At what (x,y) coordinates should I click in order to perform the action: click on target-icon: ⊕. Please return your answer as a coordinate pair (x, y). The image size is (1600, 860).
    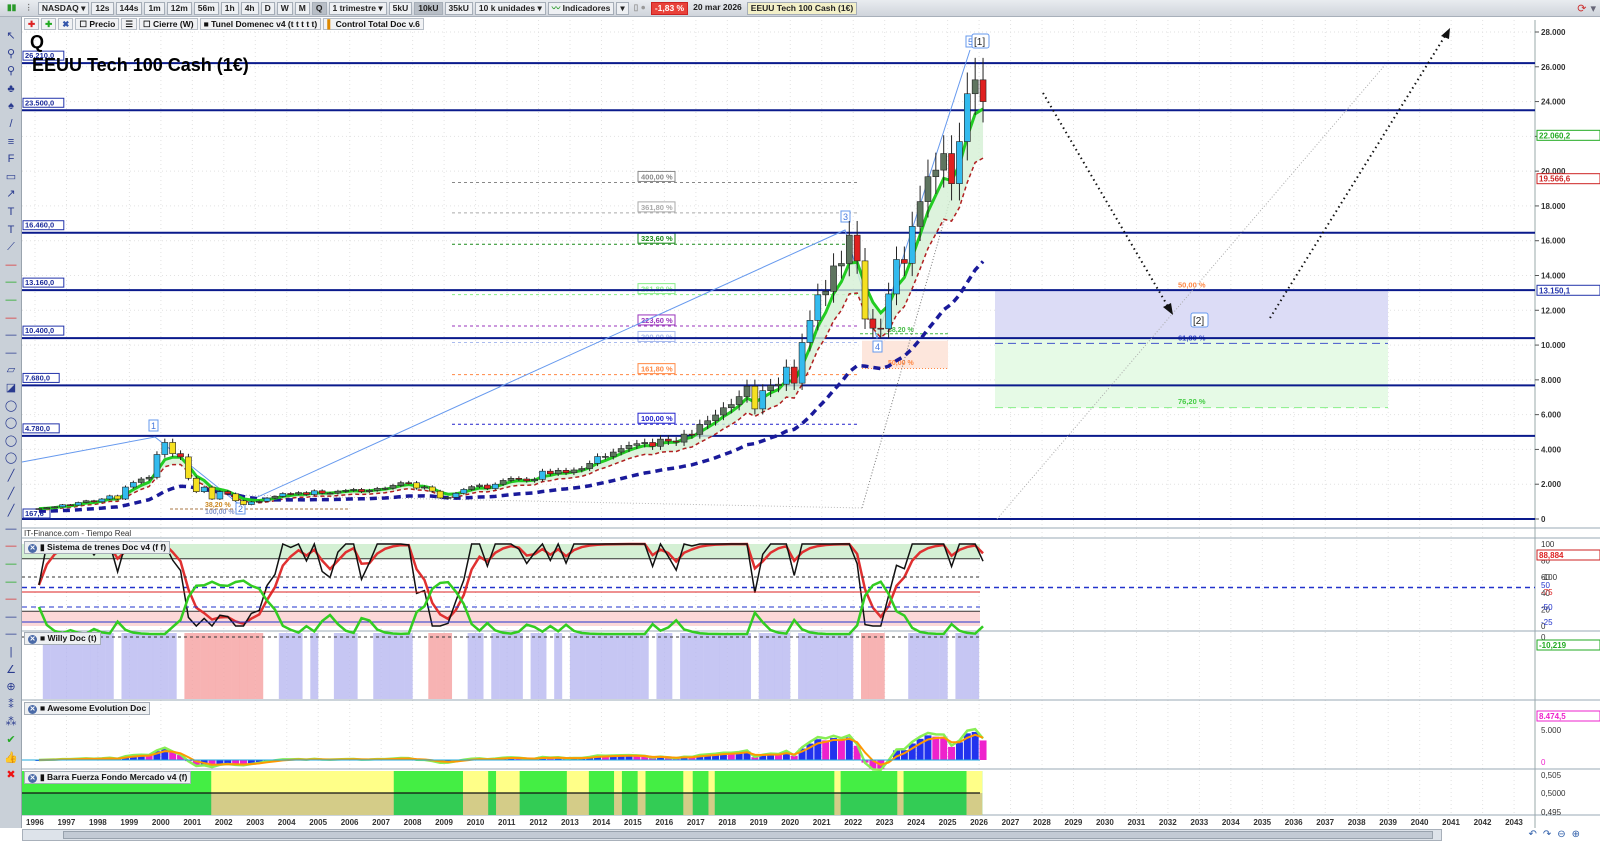
    Looking at the image, I should click on (11, 687).